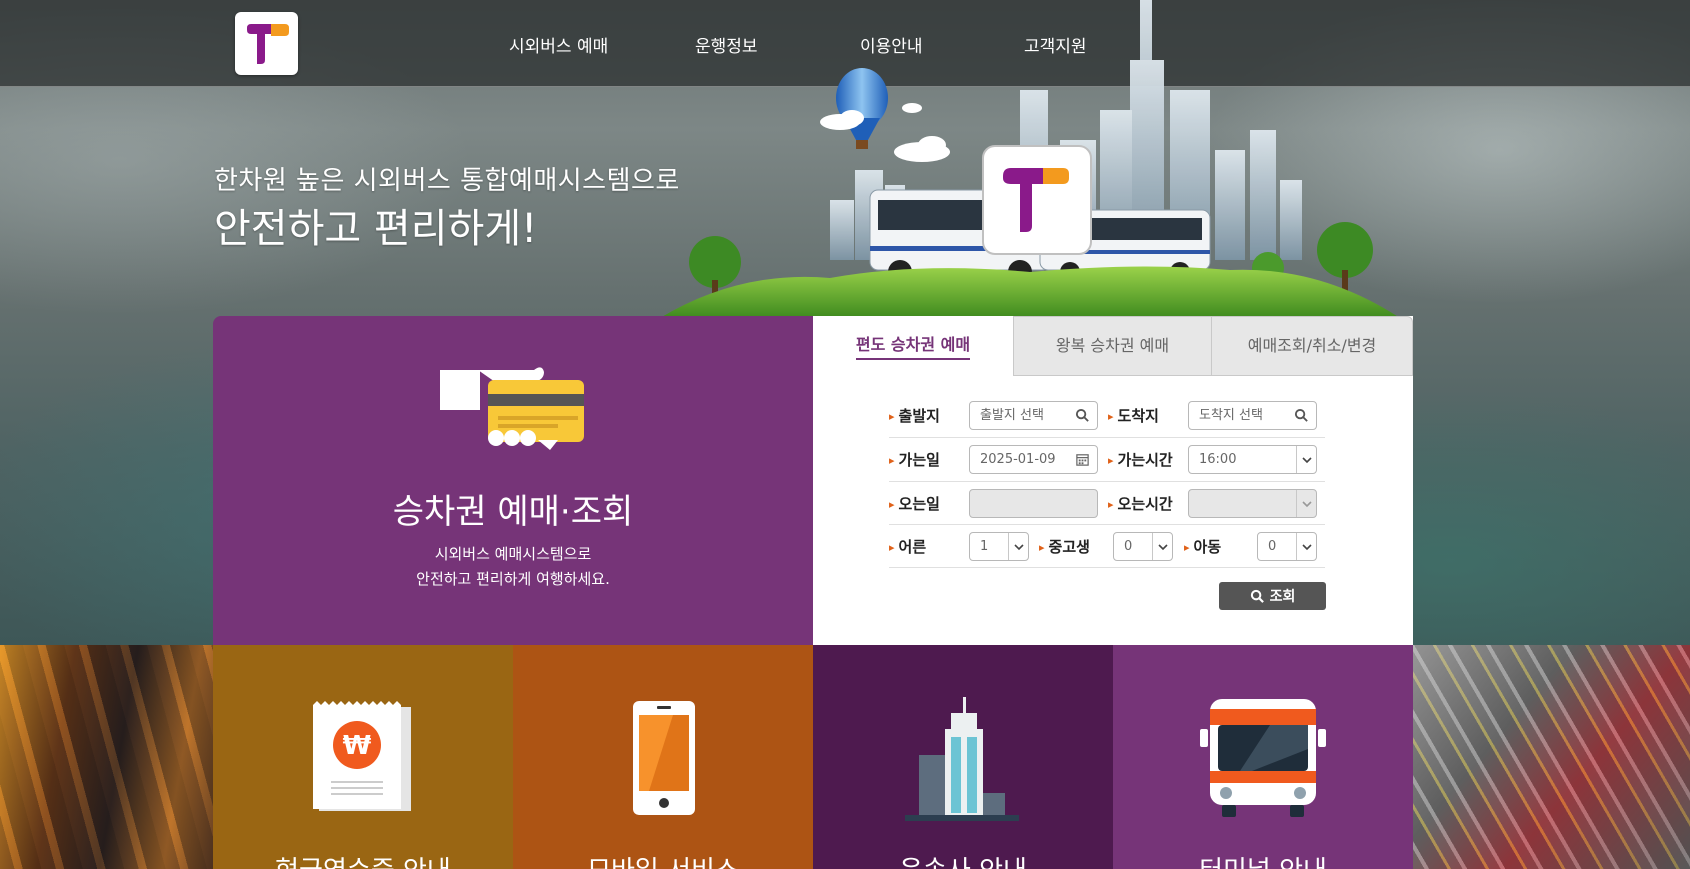 The image size is (1690, 869). I want to click on adult-label: ▸ 어른, so click(908, 547).